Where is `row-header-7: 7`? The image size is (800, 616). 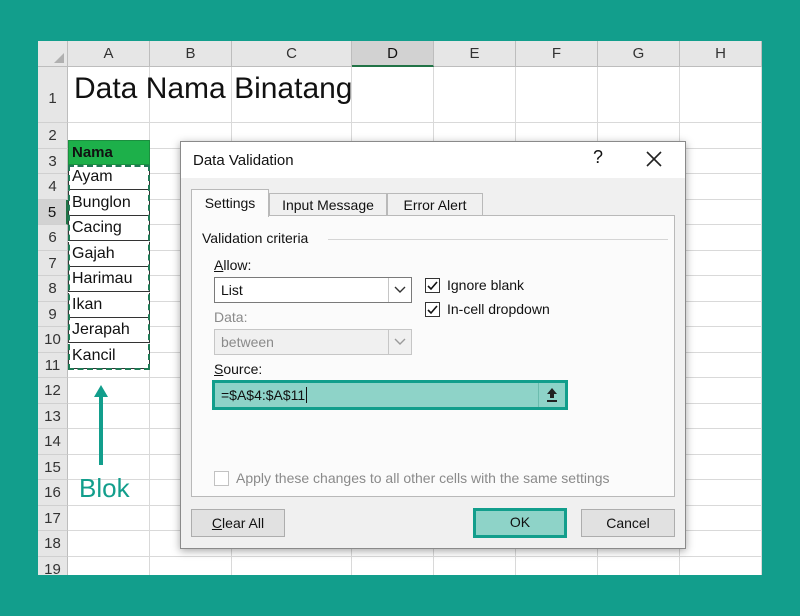
row-header-7: 7 is located at coordinates (53, 263).